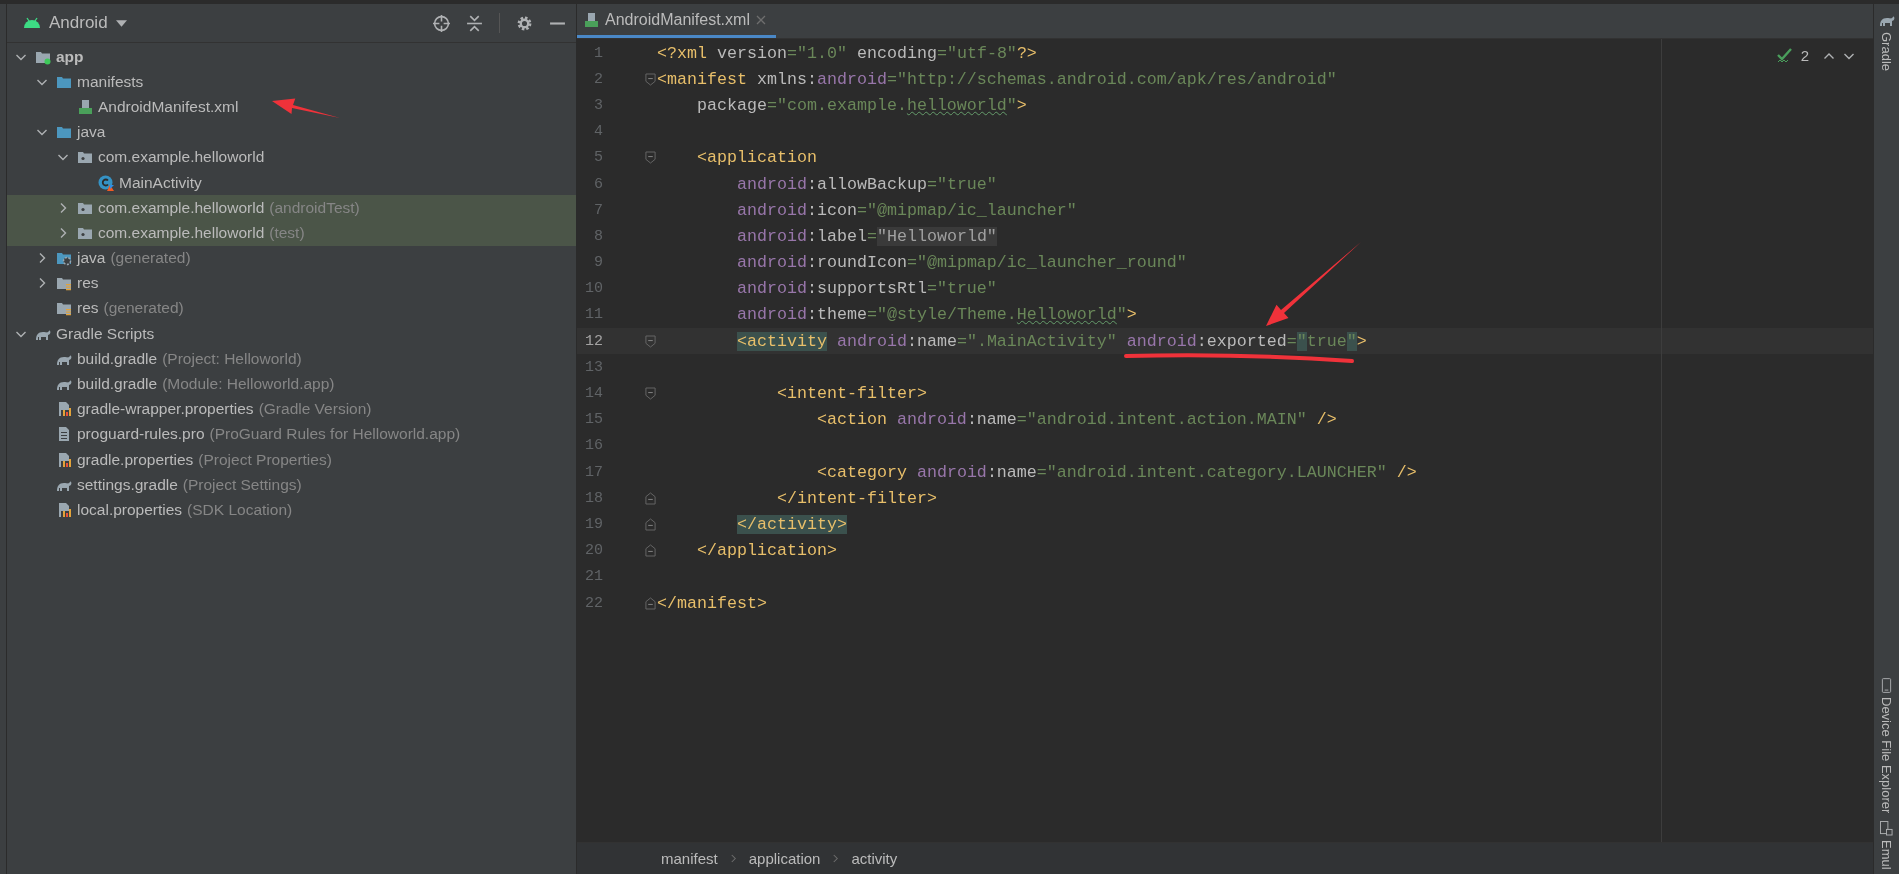 This screenshot has height=874, width=1899. What do you see at coordinates (291, 208) in the screenshot?
I see `tree-item: com.example.helloworld (androidTest)` at bounding box center [291, 208].